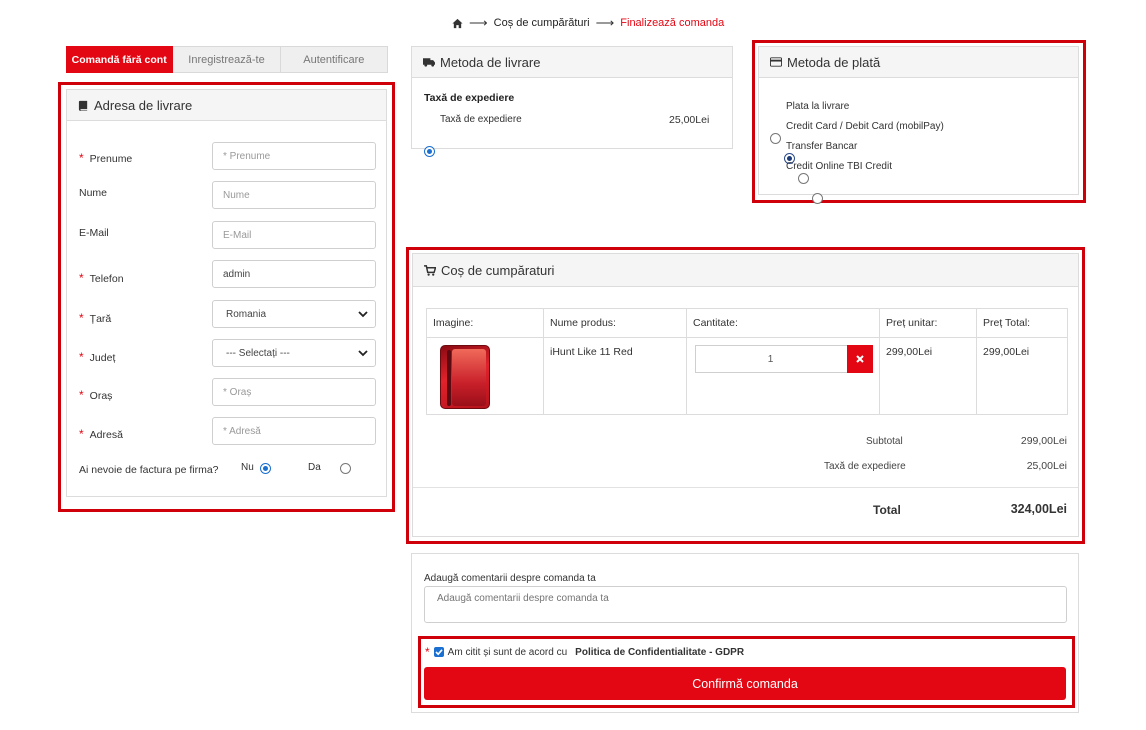 This screenshot has height=730, width=1146. What do you see at coordinates (314, 467) in the screenshot?
I see `invoice-yes-label: Da` at bounding box center [314, 467].